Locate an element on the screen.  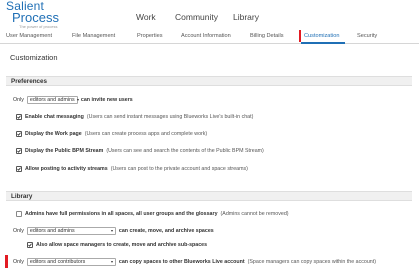
copy-spaces-value: editors and contributors is located at coordinates (57, 261).